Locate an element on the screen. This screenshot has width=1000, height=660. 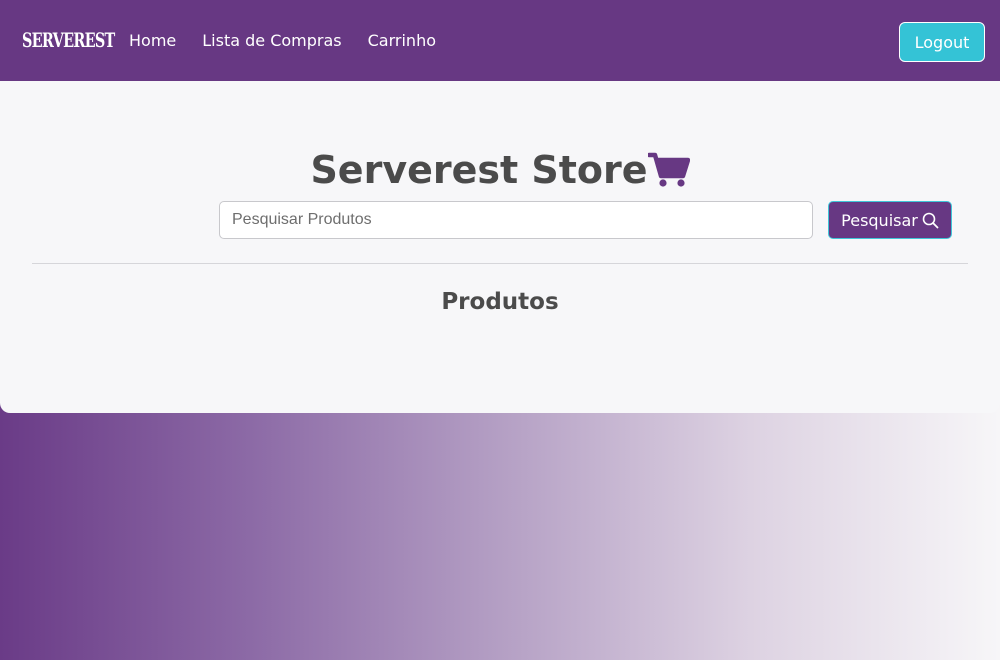
search-input is located at coordinates (516, 220).